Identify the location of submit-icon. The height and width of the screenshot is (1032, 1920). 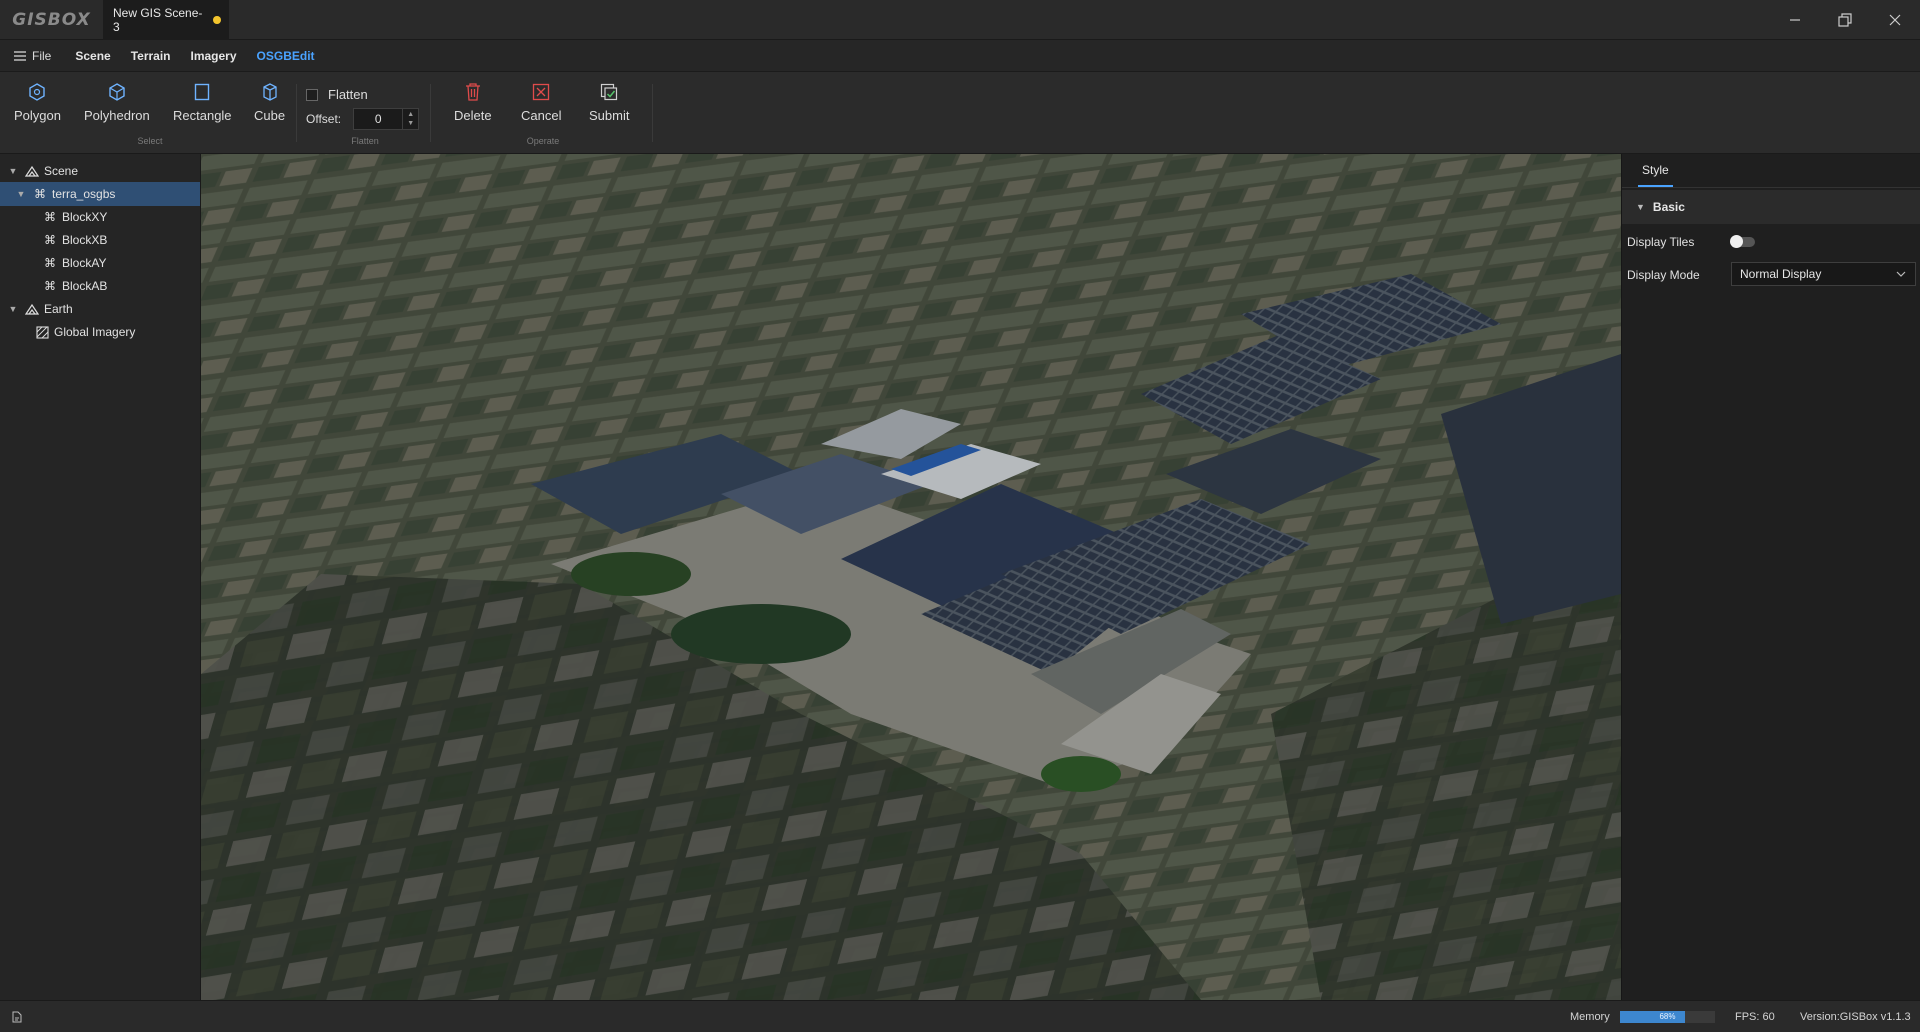
(609, 92).